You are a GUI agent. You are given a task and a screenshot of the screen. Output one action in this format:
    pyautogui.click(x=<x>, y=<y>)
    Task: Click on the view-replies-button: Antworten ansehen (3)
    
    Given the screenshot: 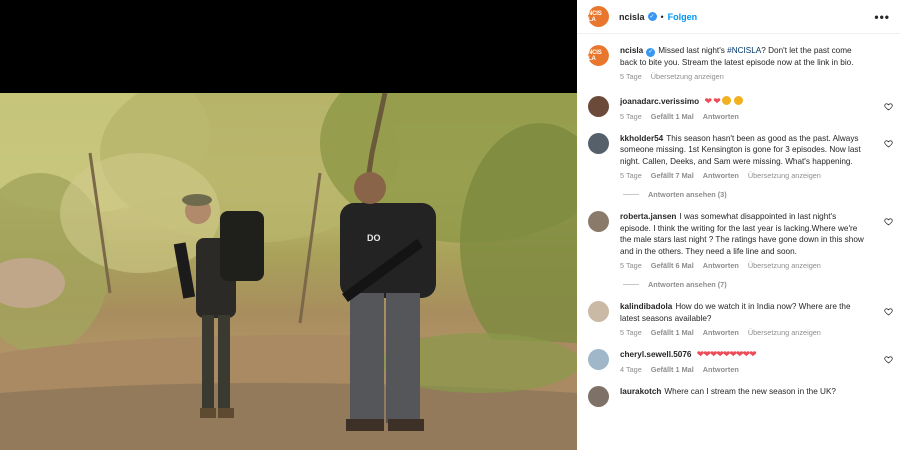 What is the action you would take?
    pyautogui.click(x=743, y=194)
    